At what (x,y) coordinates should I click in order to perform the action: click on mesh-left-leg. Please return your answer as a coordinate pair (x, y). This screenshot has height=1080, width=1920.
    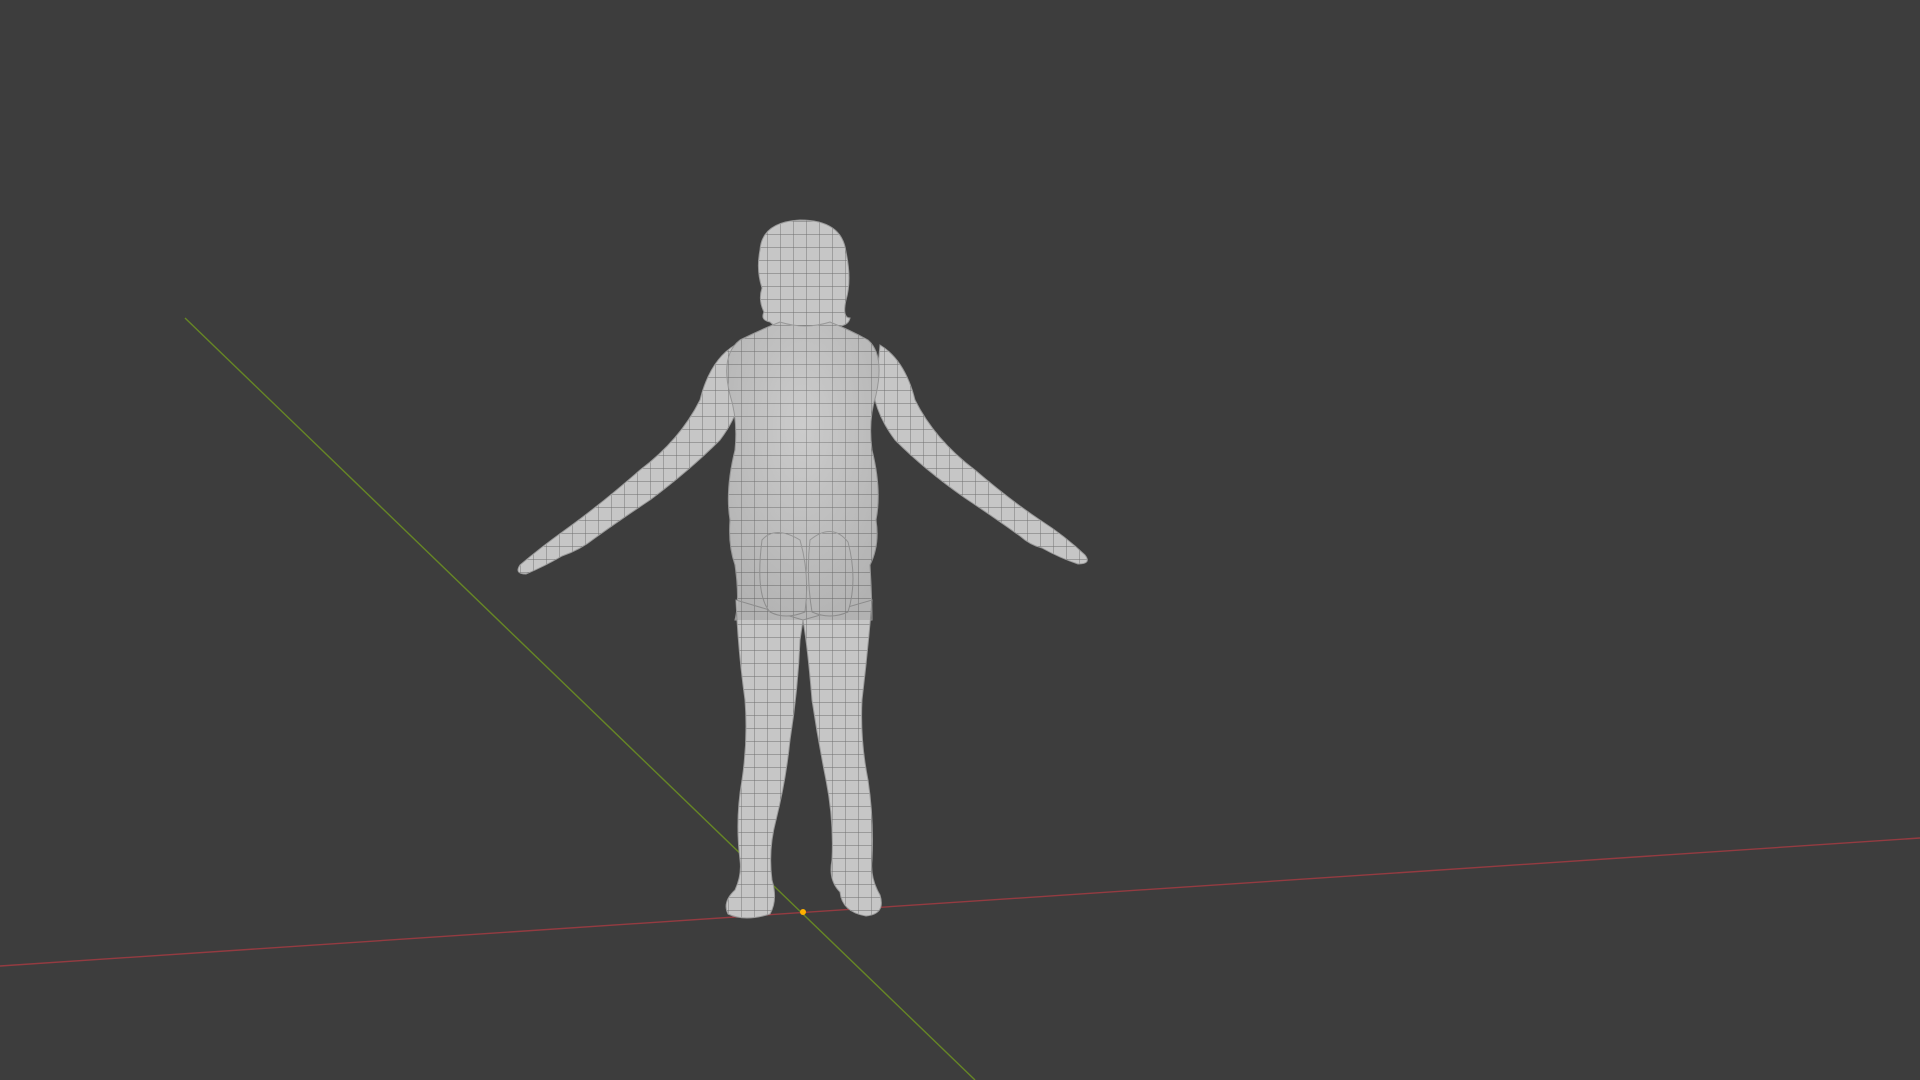
    Looking at the image, I should click on (764, 759).